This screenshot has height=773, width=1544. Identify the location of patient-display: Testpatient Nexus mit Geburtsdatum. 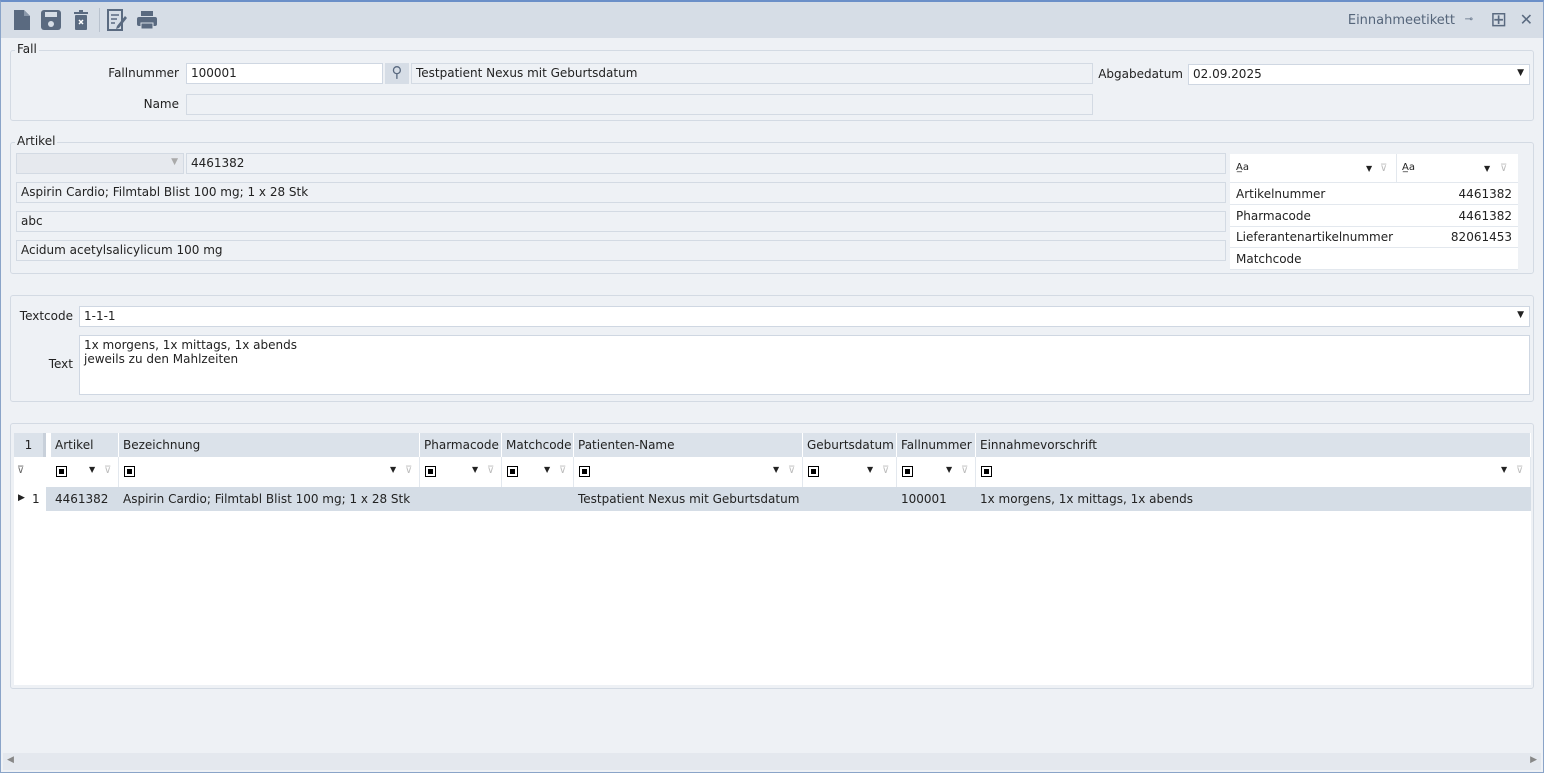
(752, 73).